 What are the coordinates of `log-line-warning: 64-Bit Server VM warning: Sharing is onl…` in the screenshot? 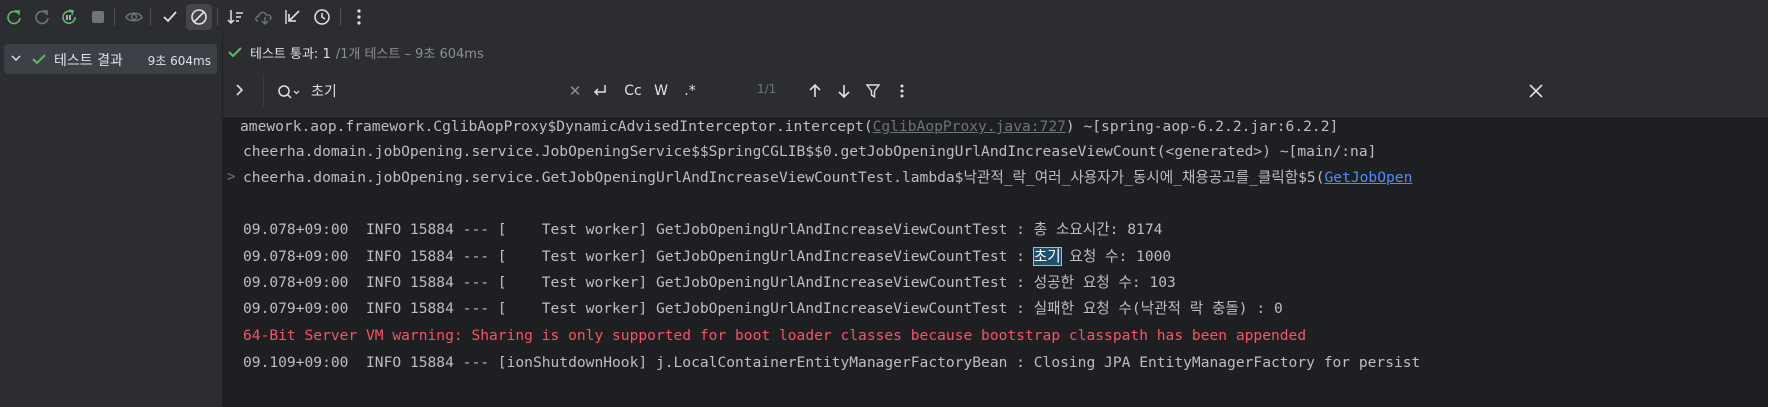 It's located at (775, 335).